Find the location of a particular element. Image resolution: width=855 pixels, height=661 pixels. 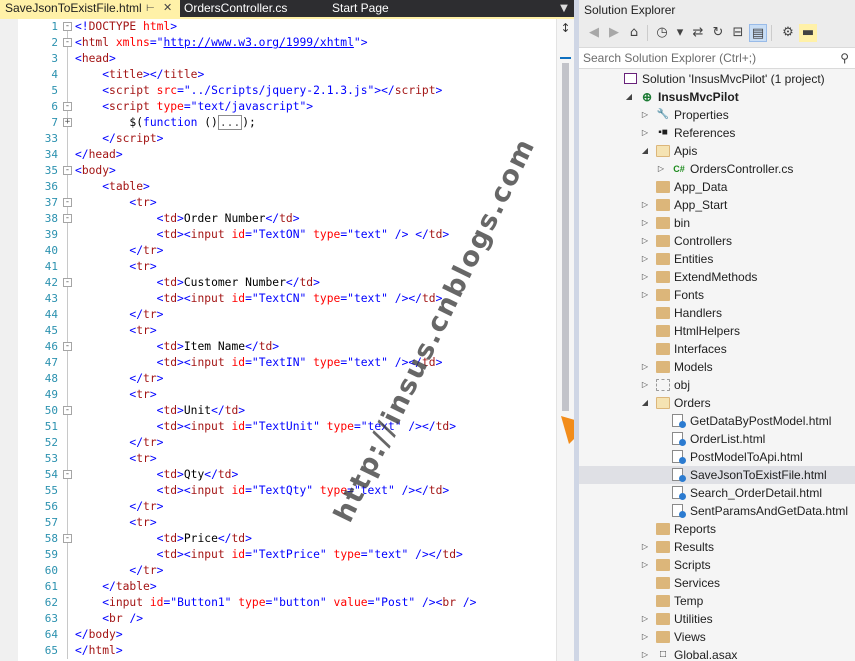

tree-item: ▷ ▪■ References is located at coordinates (717, 133).